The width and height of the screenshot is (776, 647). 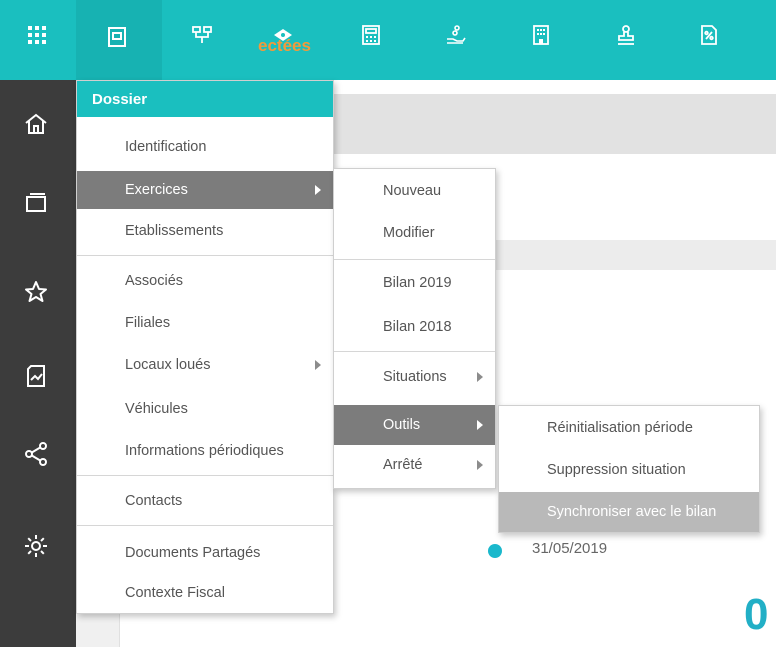 I want to click on menu-item-identification: Identification, so click(x=205, y=147).